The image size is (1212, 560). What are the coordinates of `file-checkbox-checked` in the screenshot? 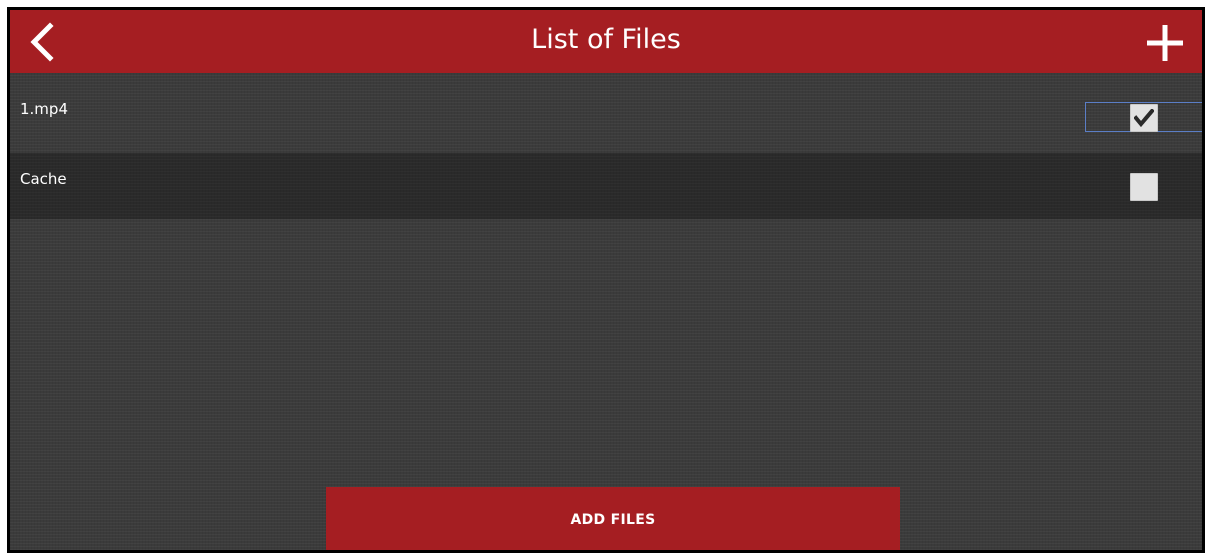 It's located at (1144, 118).